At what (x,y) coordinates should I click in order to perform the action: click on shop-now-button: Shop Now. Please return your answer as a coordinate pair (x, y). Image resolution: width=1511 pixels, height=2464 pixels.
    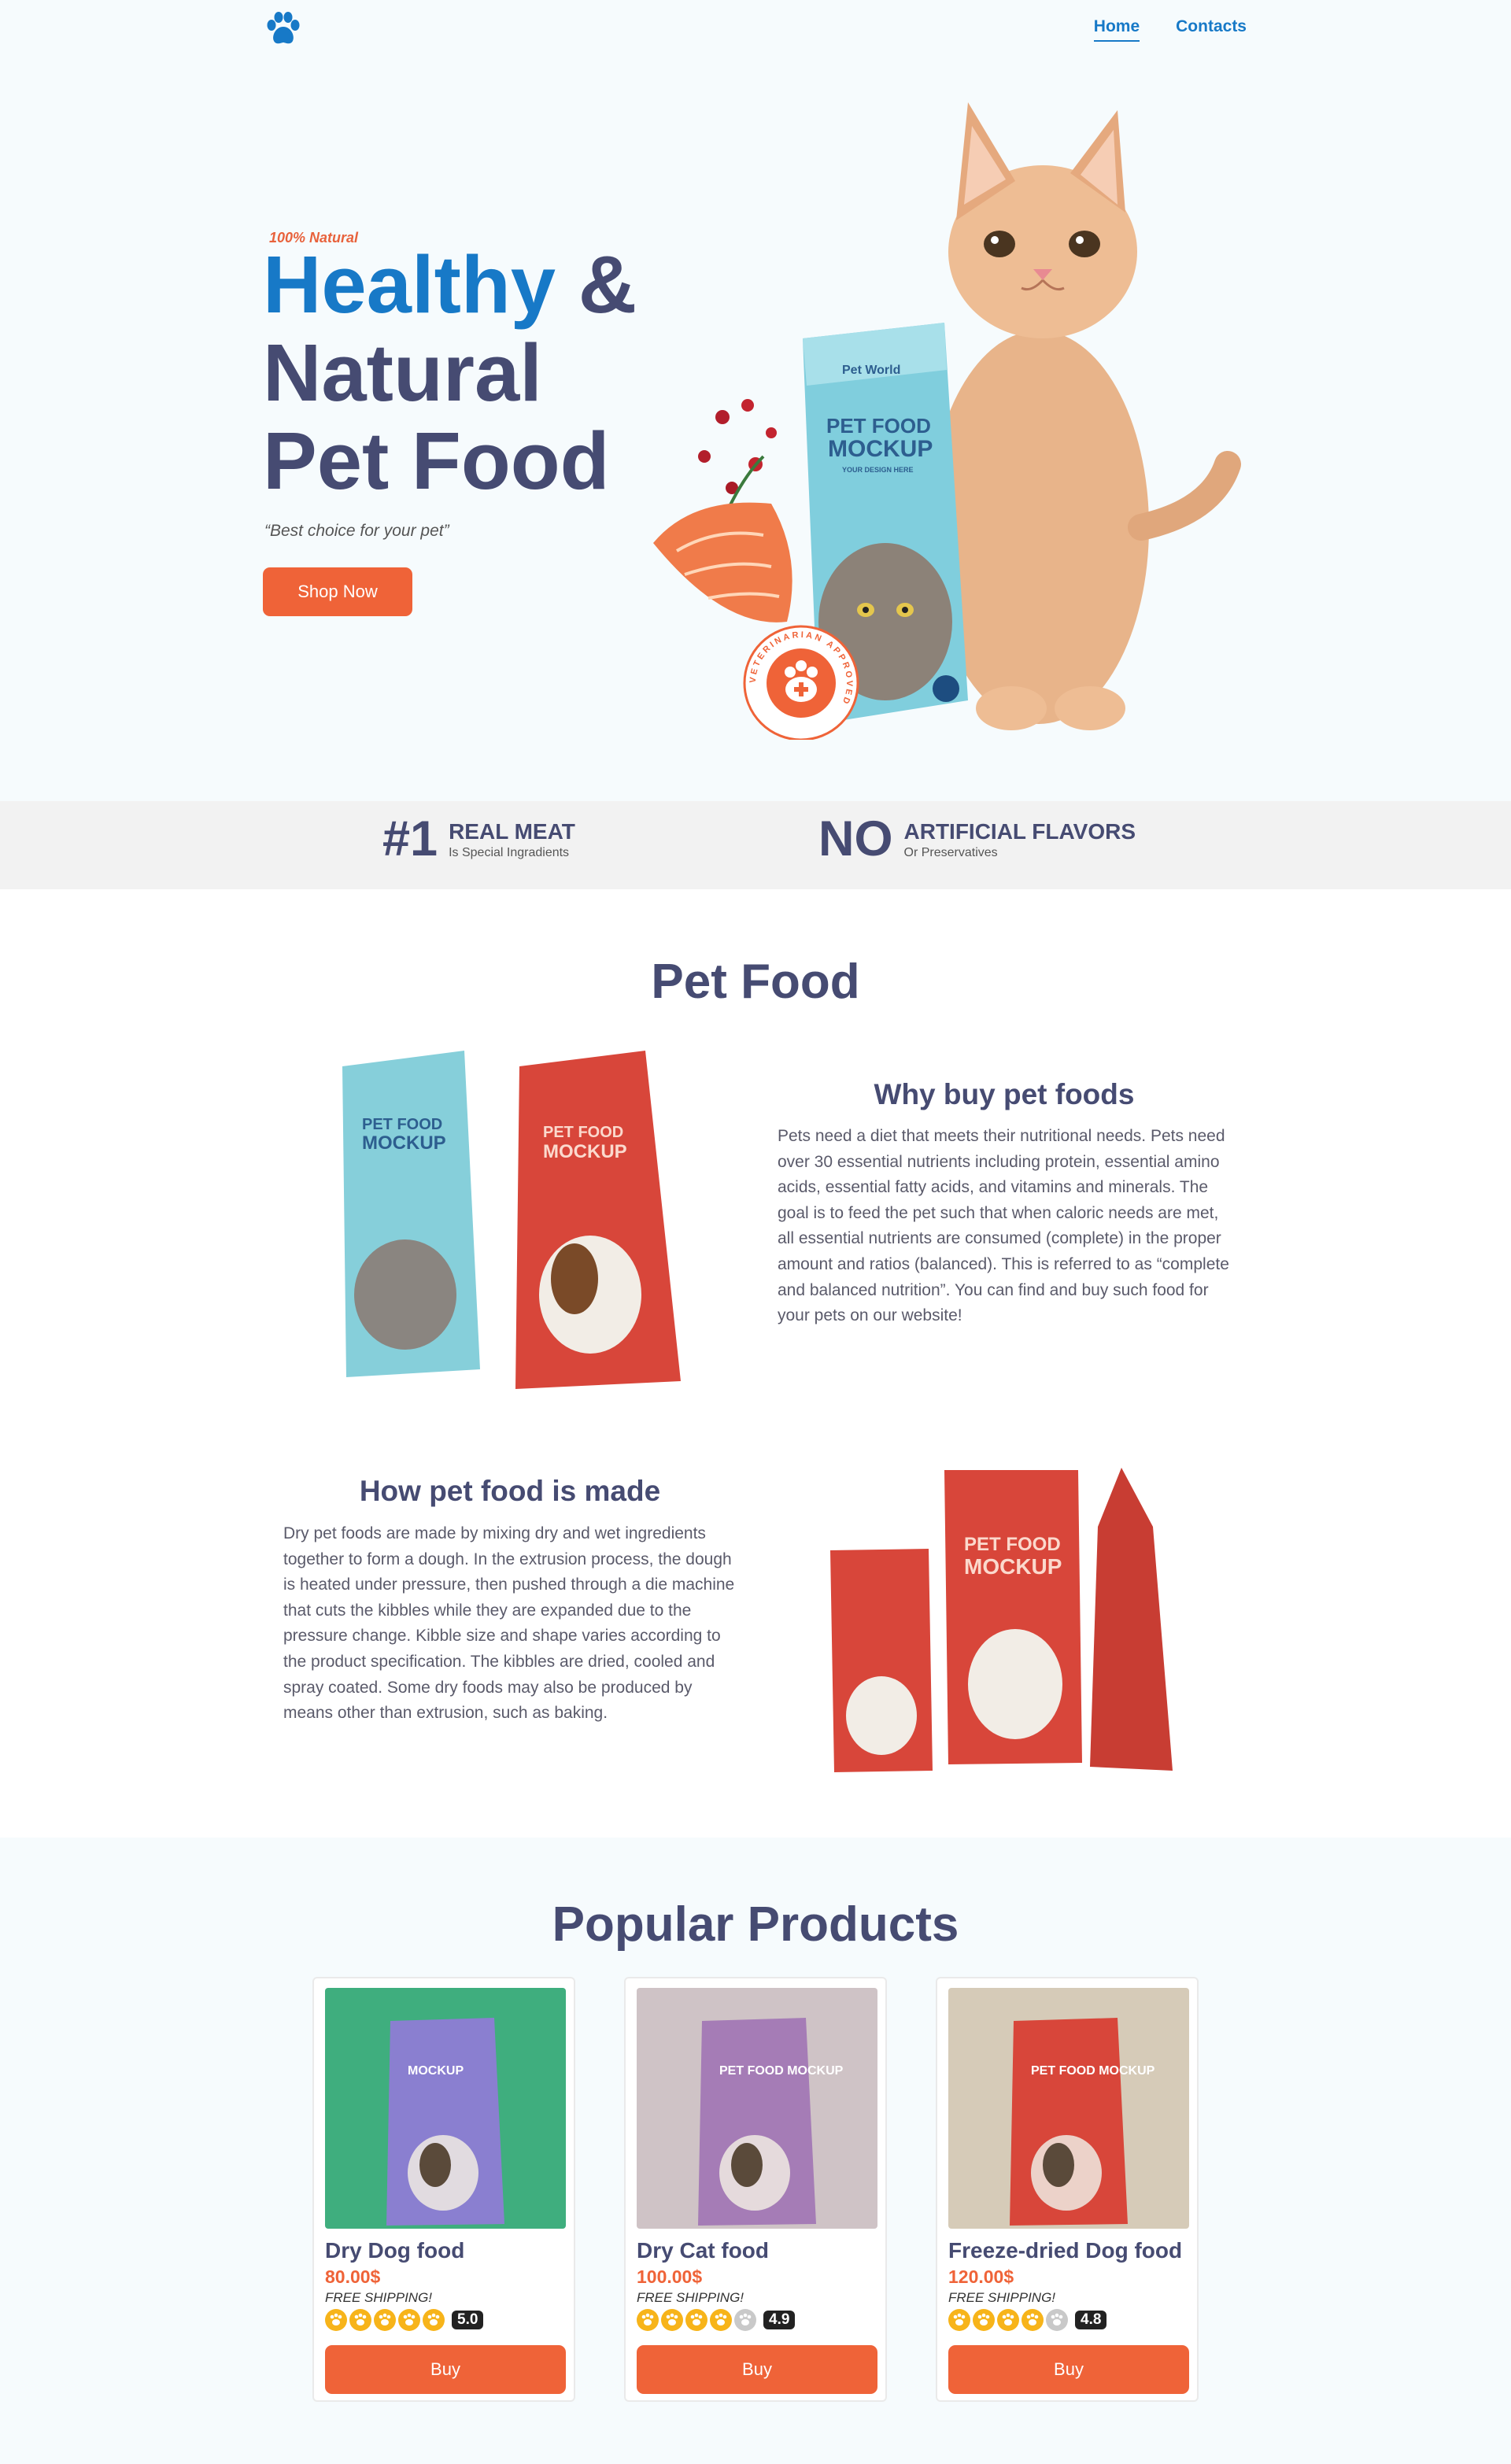
    Looking at the image, I should click on (338, 591).